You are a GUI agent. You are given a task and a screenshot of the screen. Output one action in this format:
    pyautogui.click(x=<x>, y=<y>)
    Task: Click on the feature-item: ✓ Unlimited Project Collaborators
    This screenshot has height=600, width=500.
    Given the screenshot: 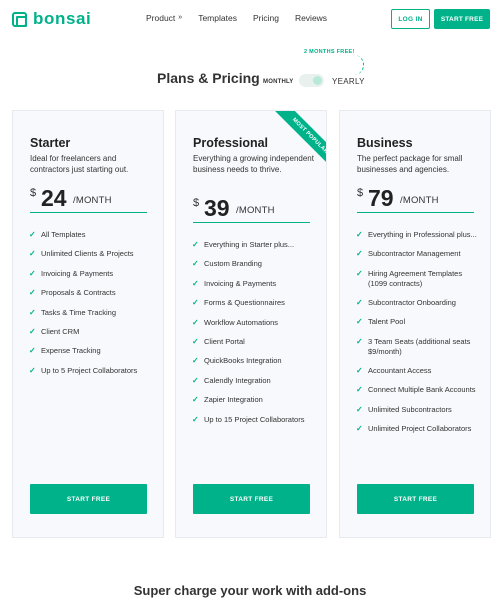 What is the action you would take?
    pyautogui.click(x=418, y=429)
    